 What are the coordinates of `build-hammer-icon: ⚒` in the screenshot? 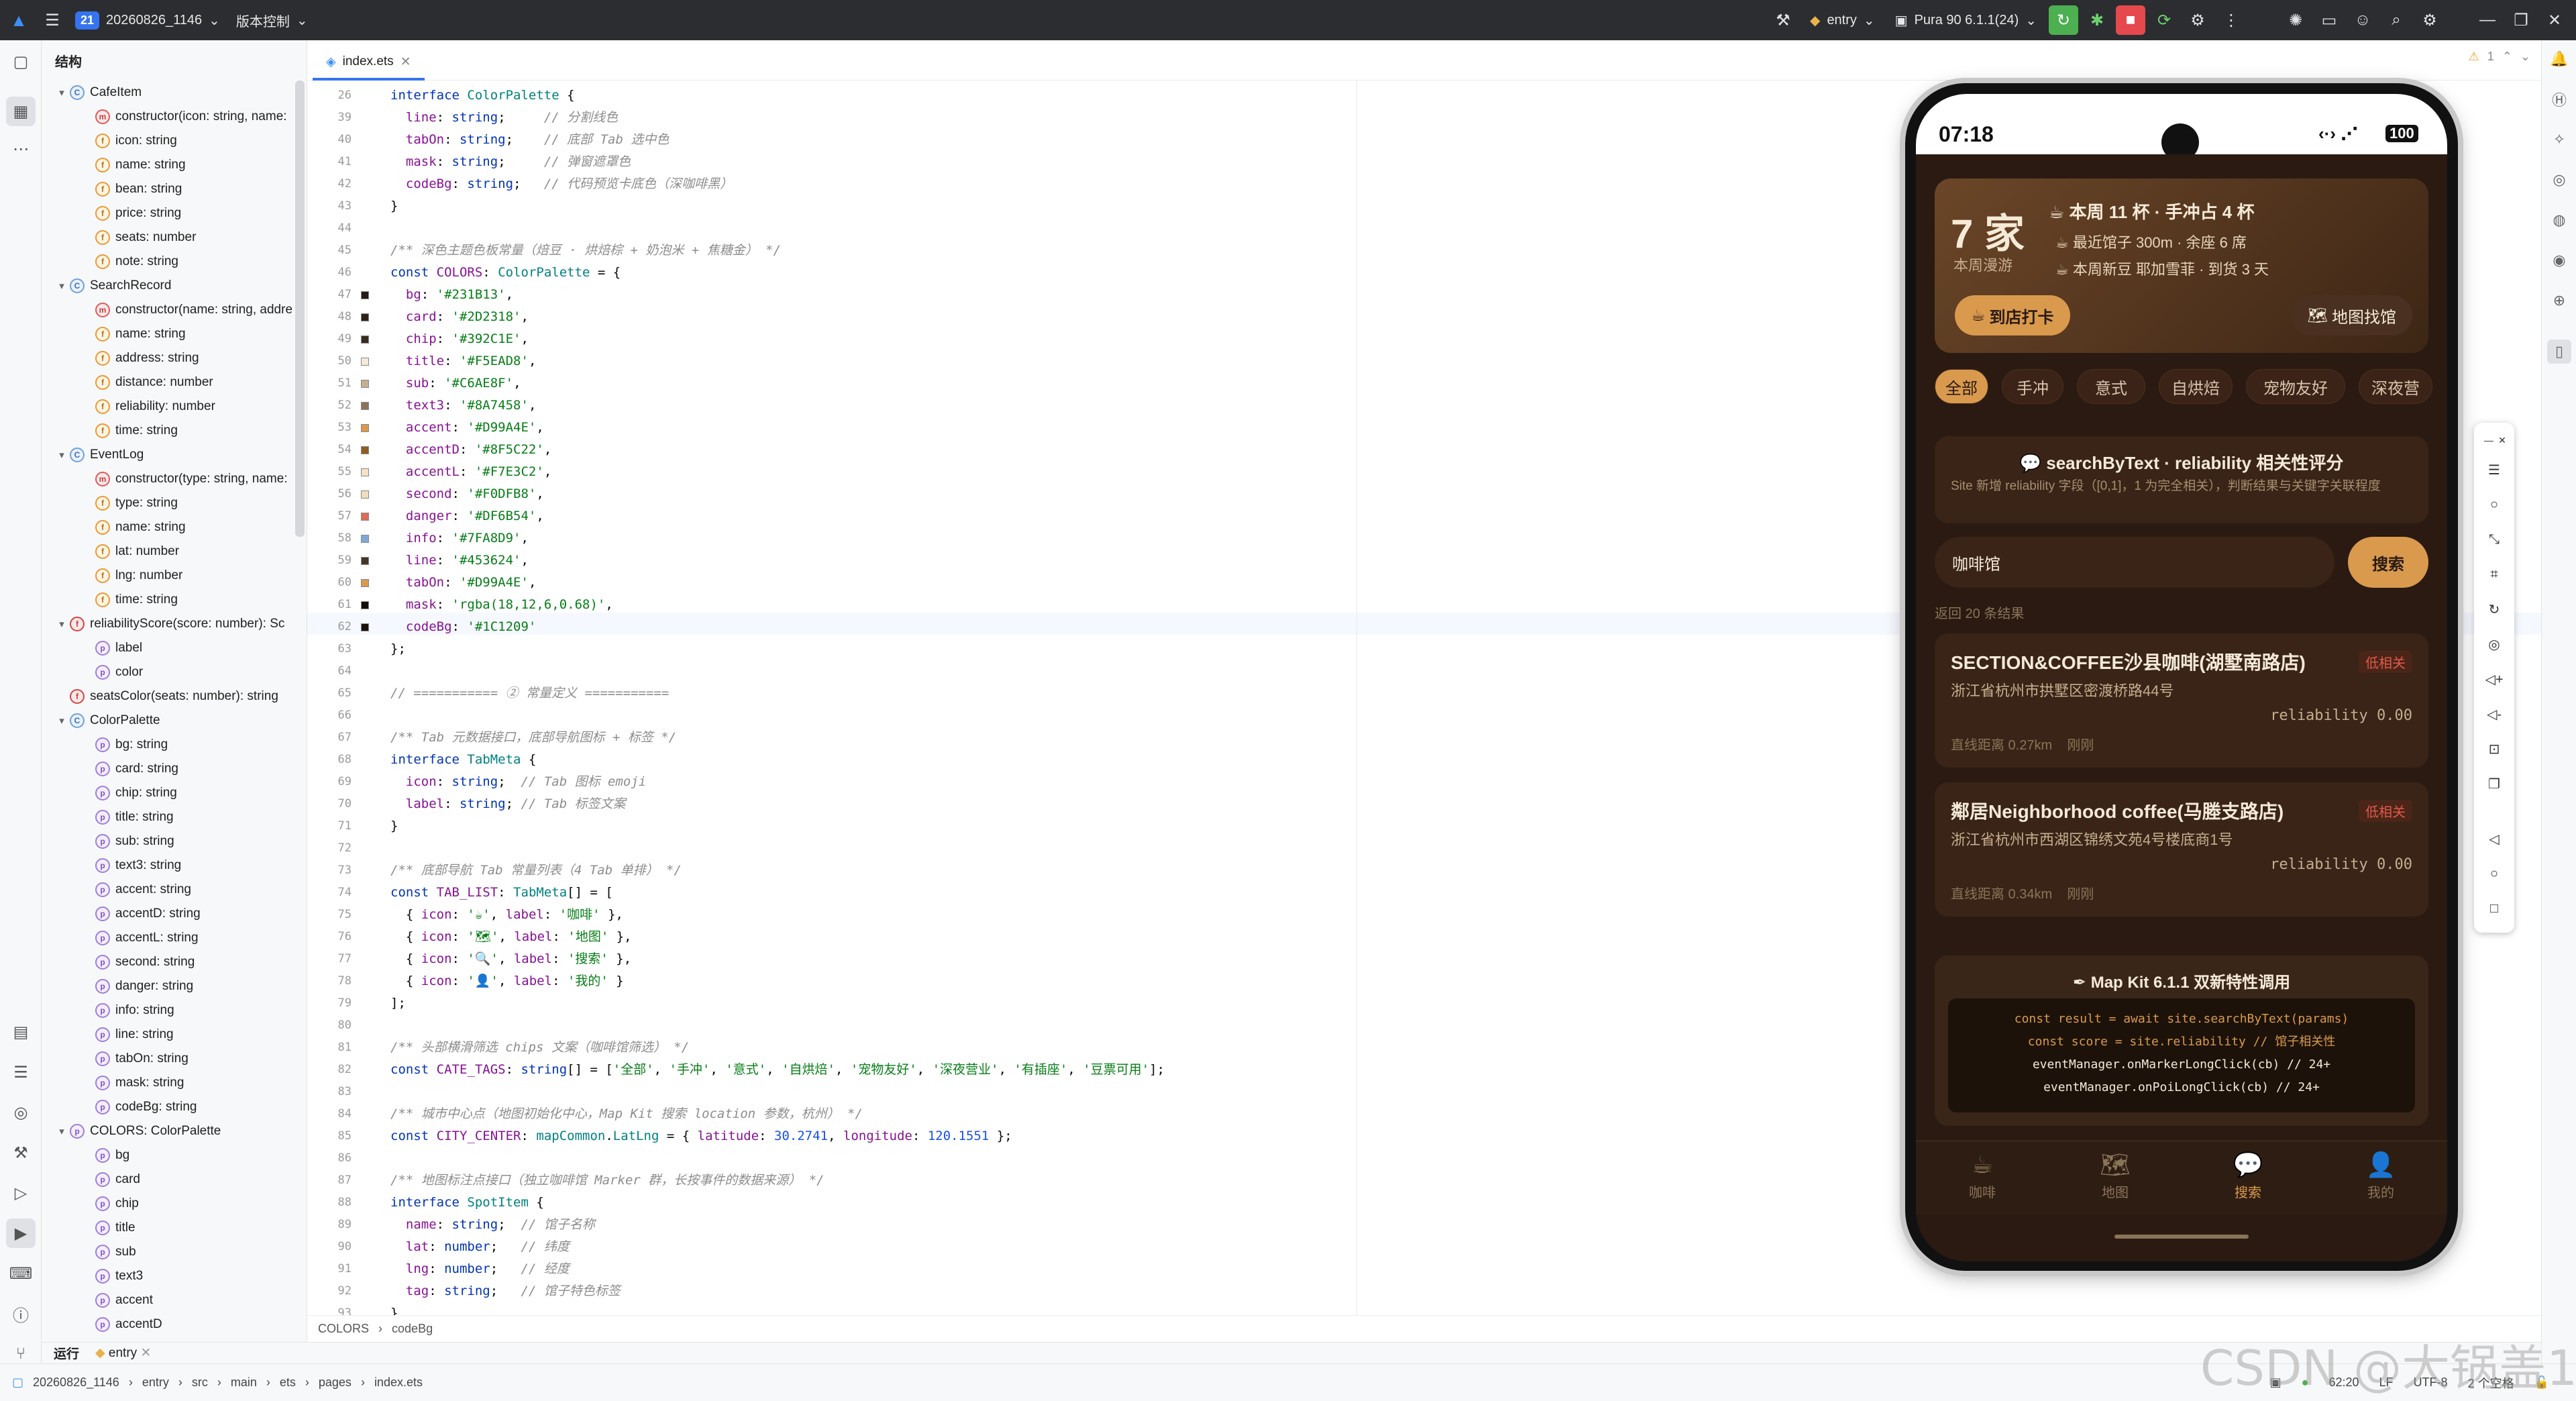 It's located at (1783, 20).